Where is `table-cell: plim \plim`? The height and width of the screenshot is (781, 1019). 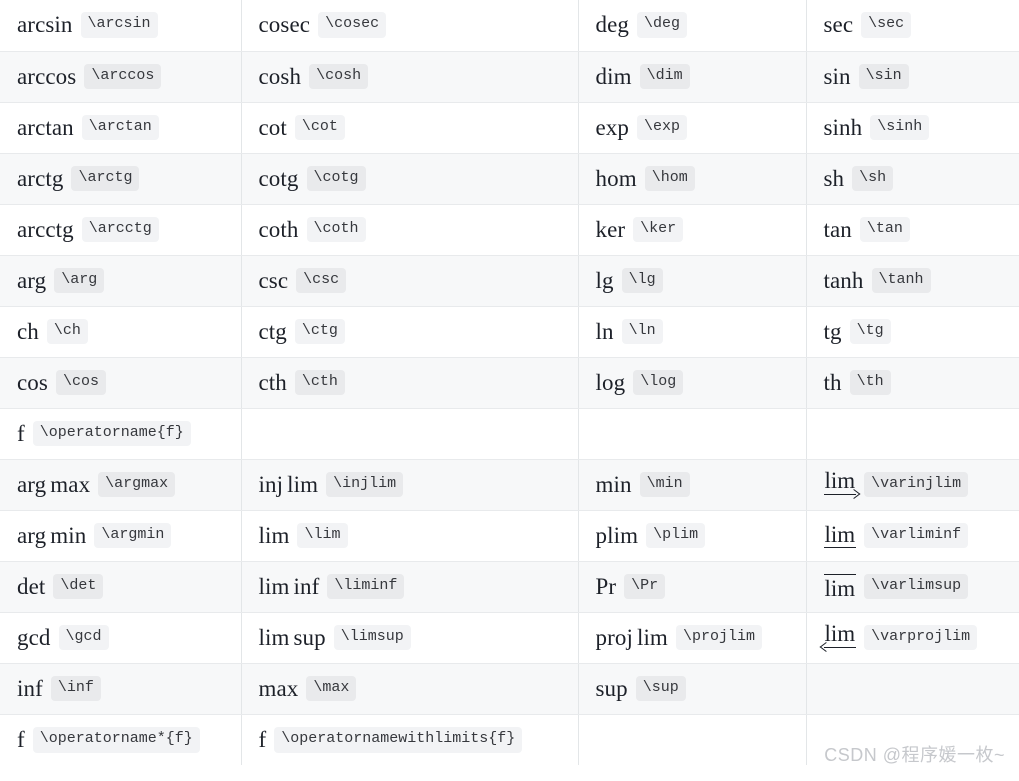
table-cell: plim \plim is located at coordinates (692, 536).